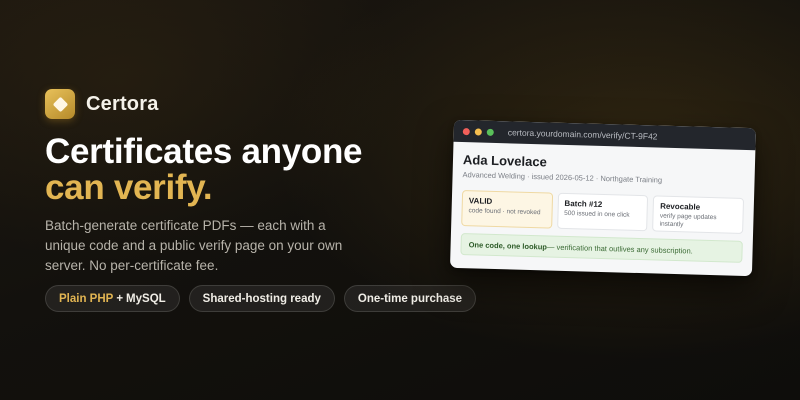  I want to click on headline-line1: Certificates anyone, so click(204, 151).